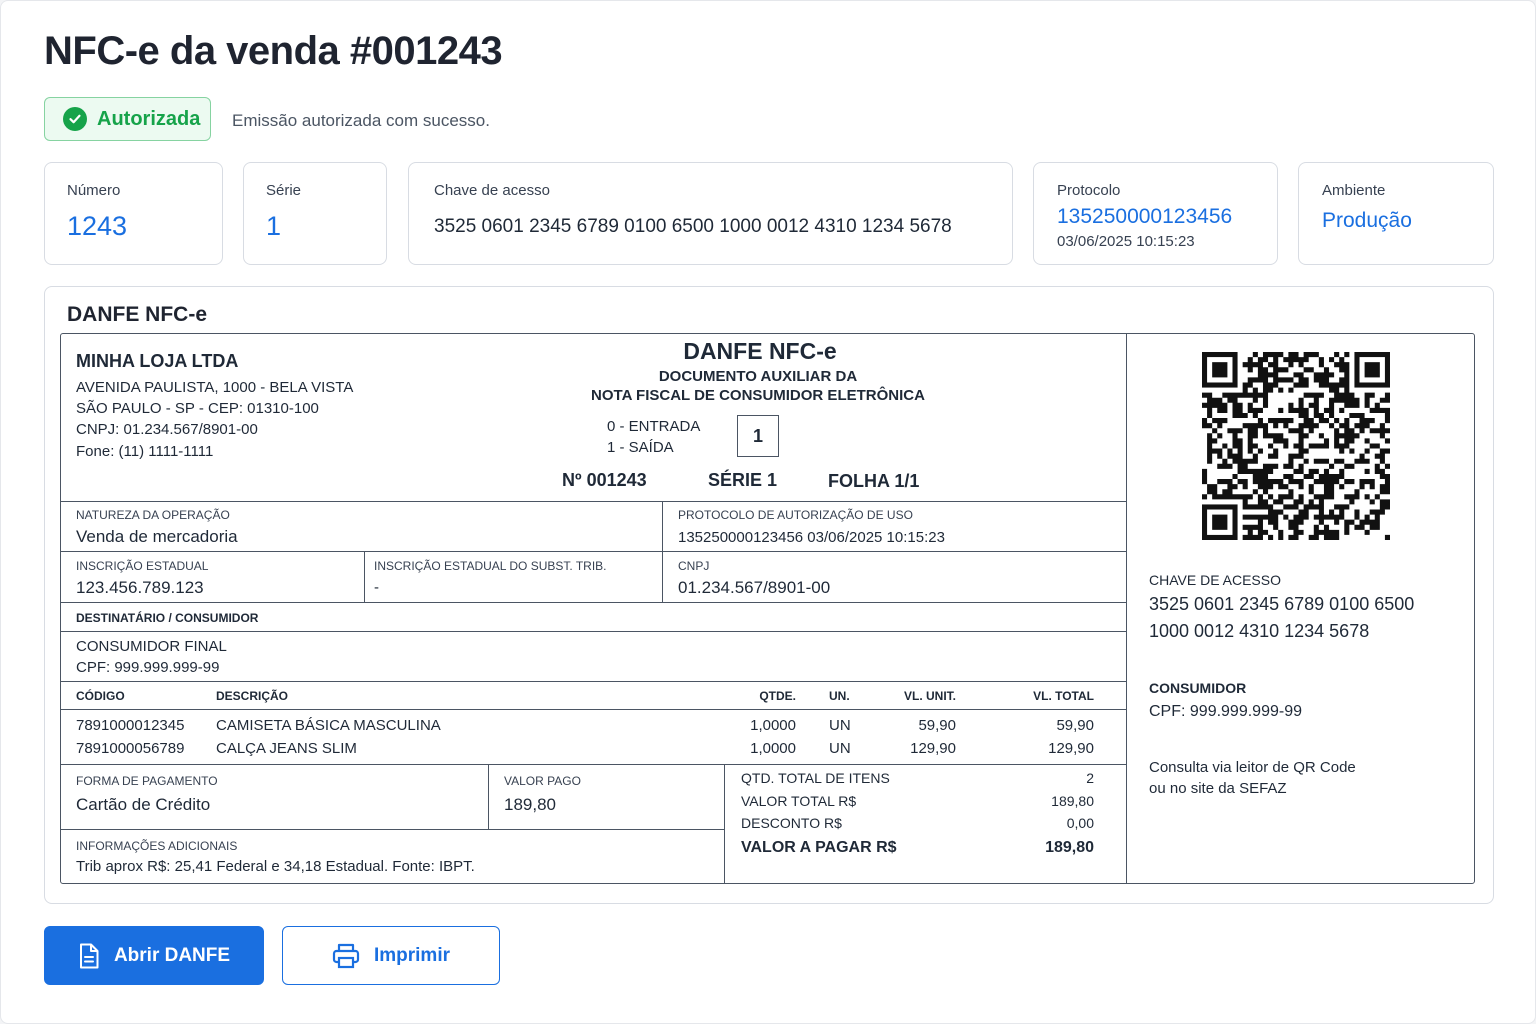 The width and height of the screenshot is (1536, 1024). What do you see at coordinates (215, 387) in the screenshot?
I see `emitente-address1: AVENIDA PAULISTA, 1000 - BELA VISTA` at bounding box center [215, 387].